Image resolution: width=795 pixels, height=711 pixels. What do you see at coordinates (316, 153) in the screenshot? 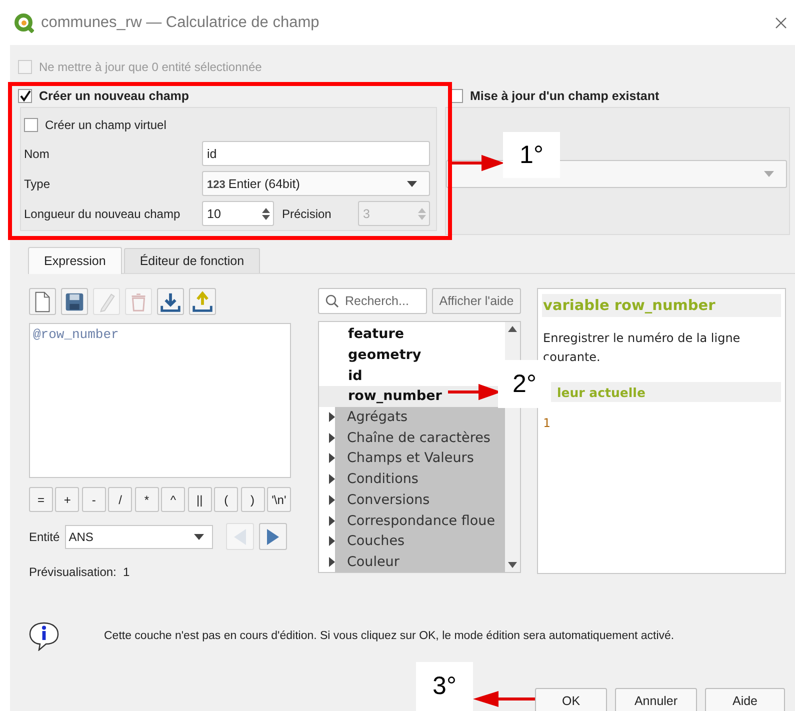
I see `name-field: id` at bounding box center [316, 153].